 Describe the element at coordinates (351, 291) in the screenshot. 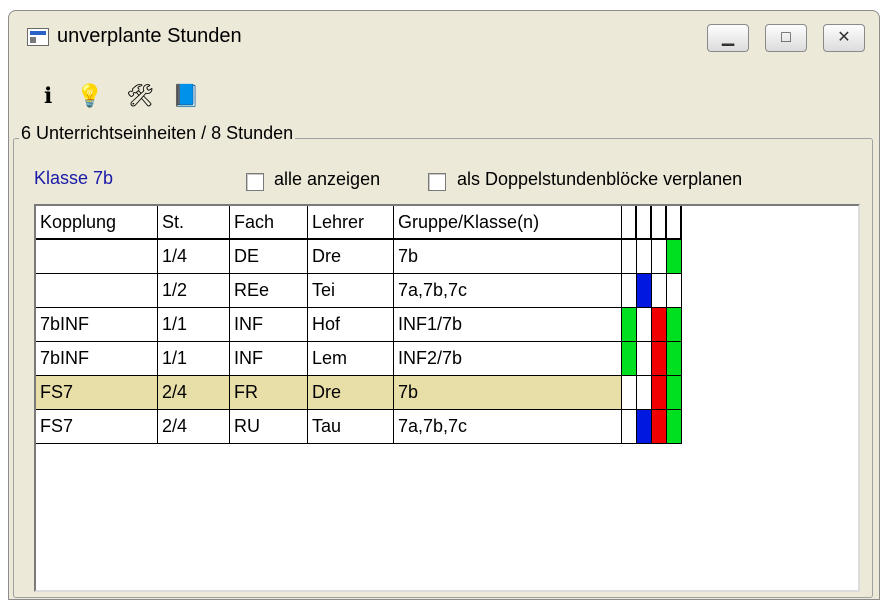

I see `lehrer-cell: Tei` at that location.